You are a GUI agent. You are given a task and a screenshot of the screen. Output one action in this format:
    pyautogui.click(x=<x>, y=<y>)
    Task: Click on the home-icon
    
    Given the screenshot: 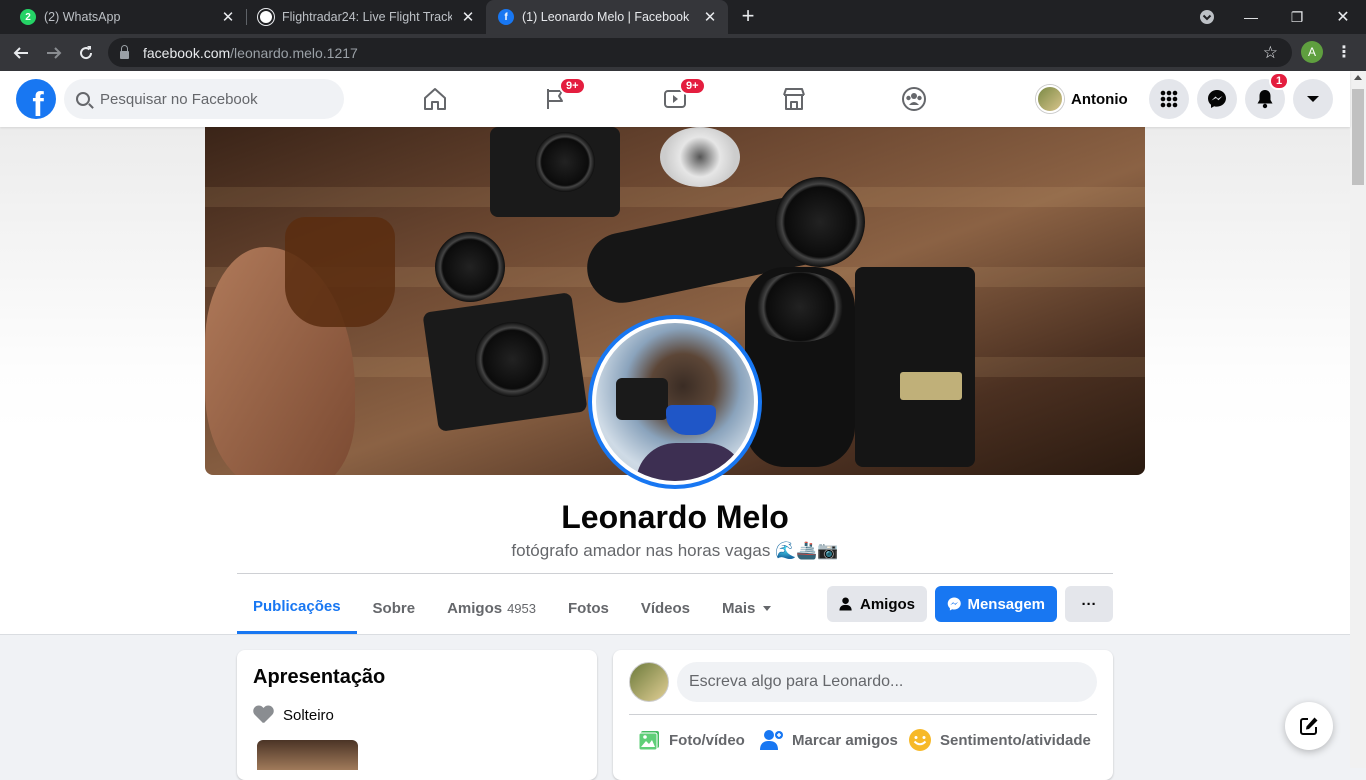 What is the action you would take?
    pyautogui.click(x=435, y=99)
    